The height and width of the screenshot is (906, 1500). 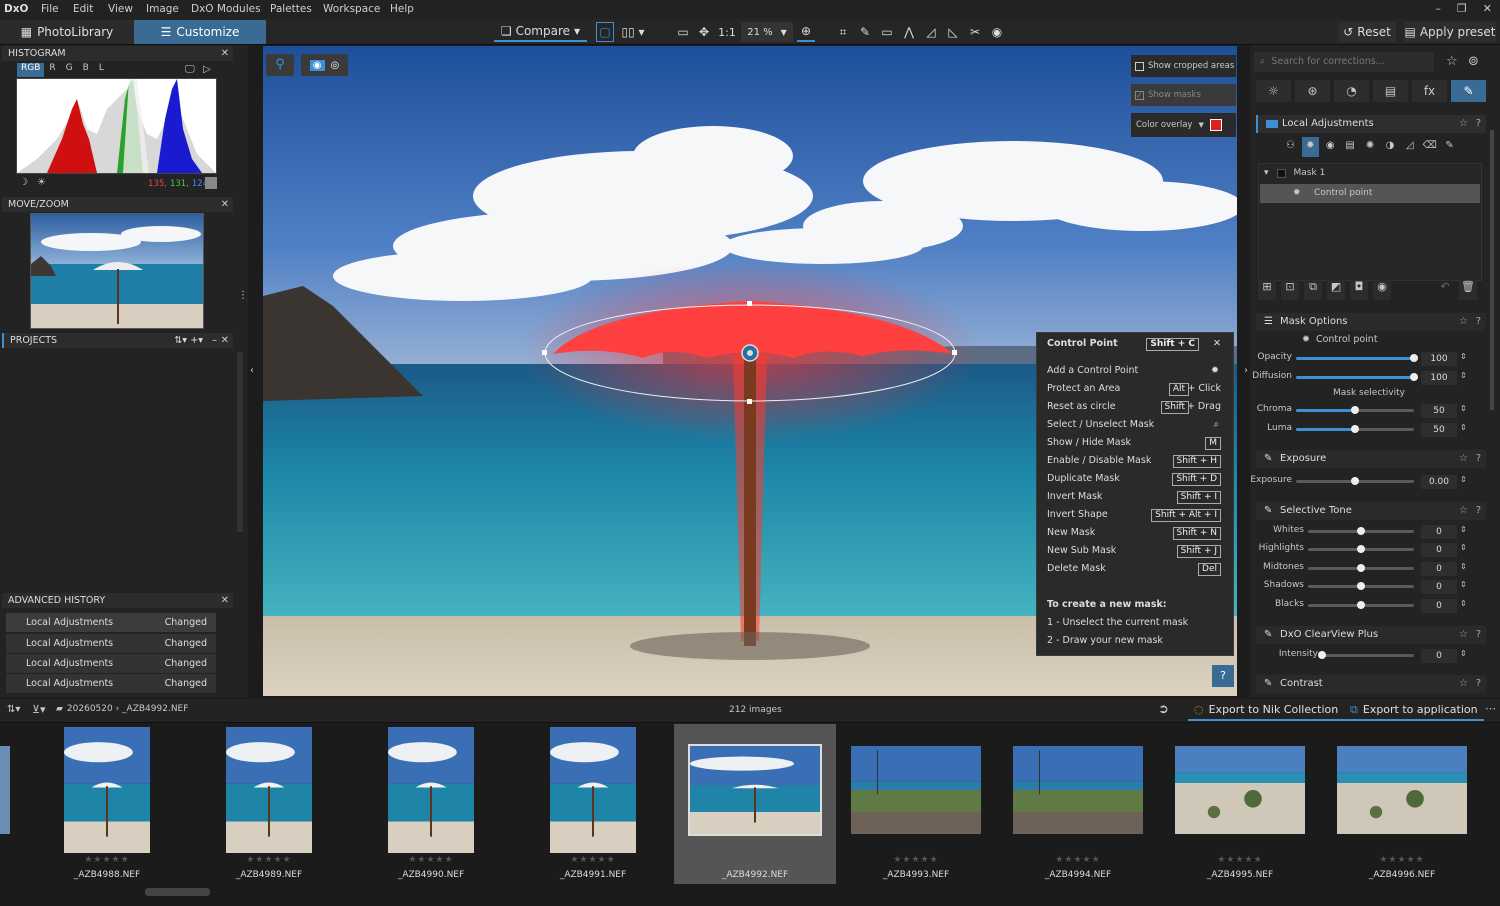 What do you see at coordinates (291, 9) in the screenshot?
I see `menu-palettes: Palettes` at bounding box center [291, 9].